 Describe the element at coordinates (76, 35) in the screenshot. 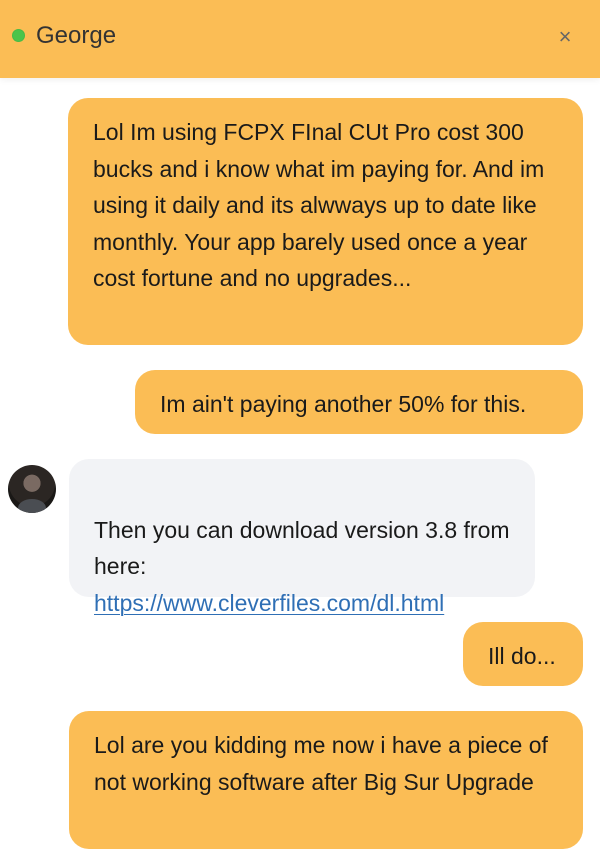

I see `contact-name: George` at that location.